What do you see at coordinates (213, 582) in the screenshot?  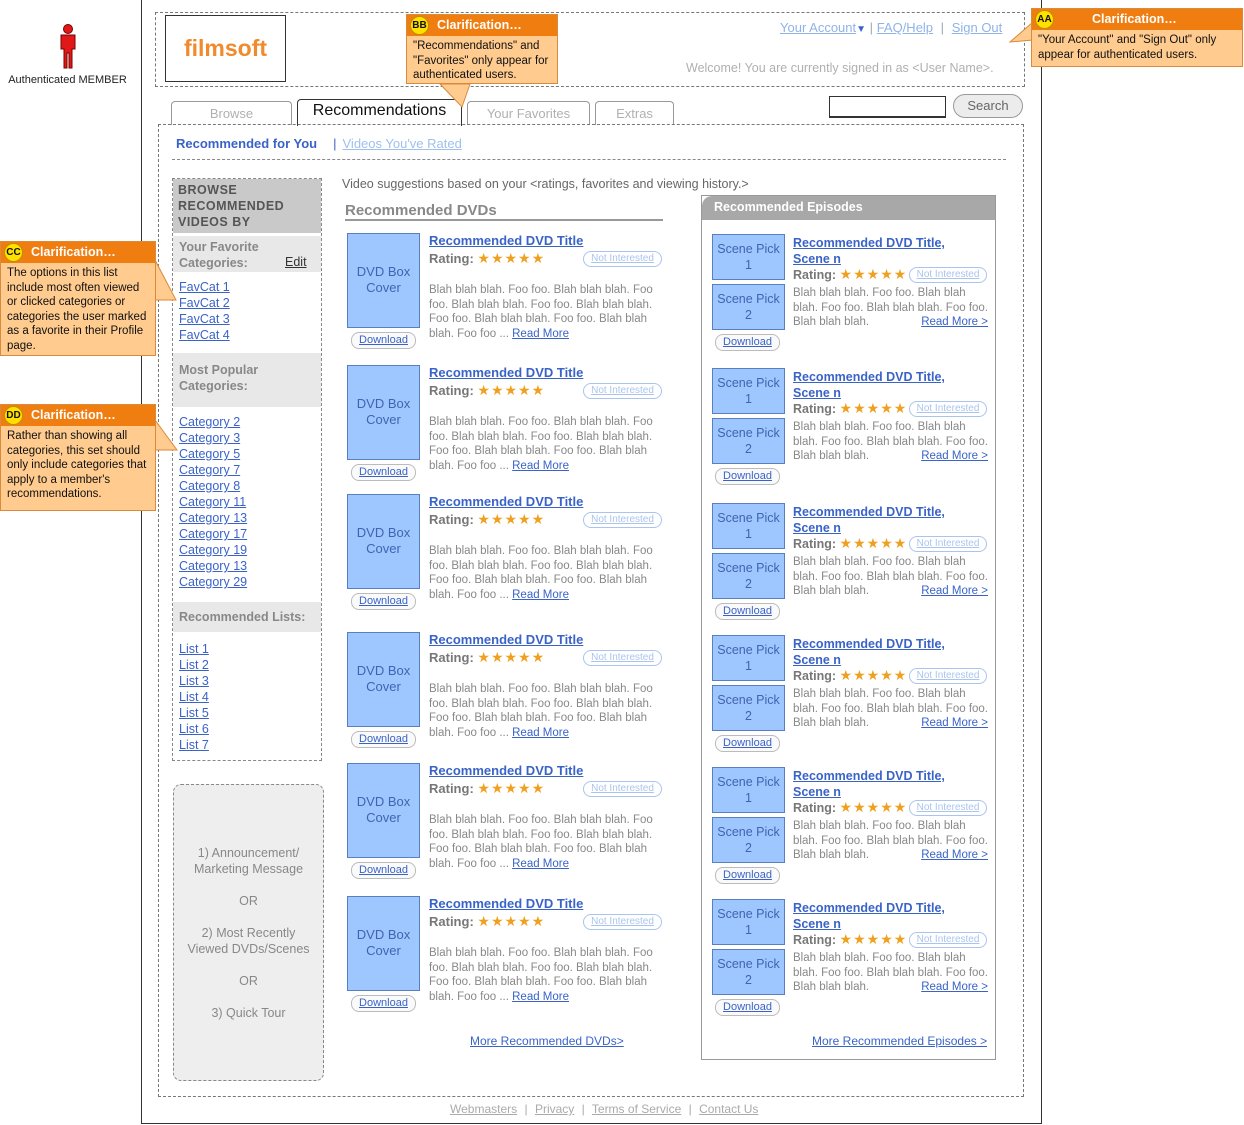 I see `category-link: Category 29` at bounding box center [213, 582].